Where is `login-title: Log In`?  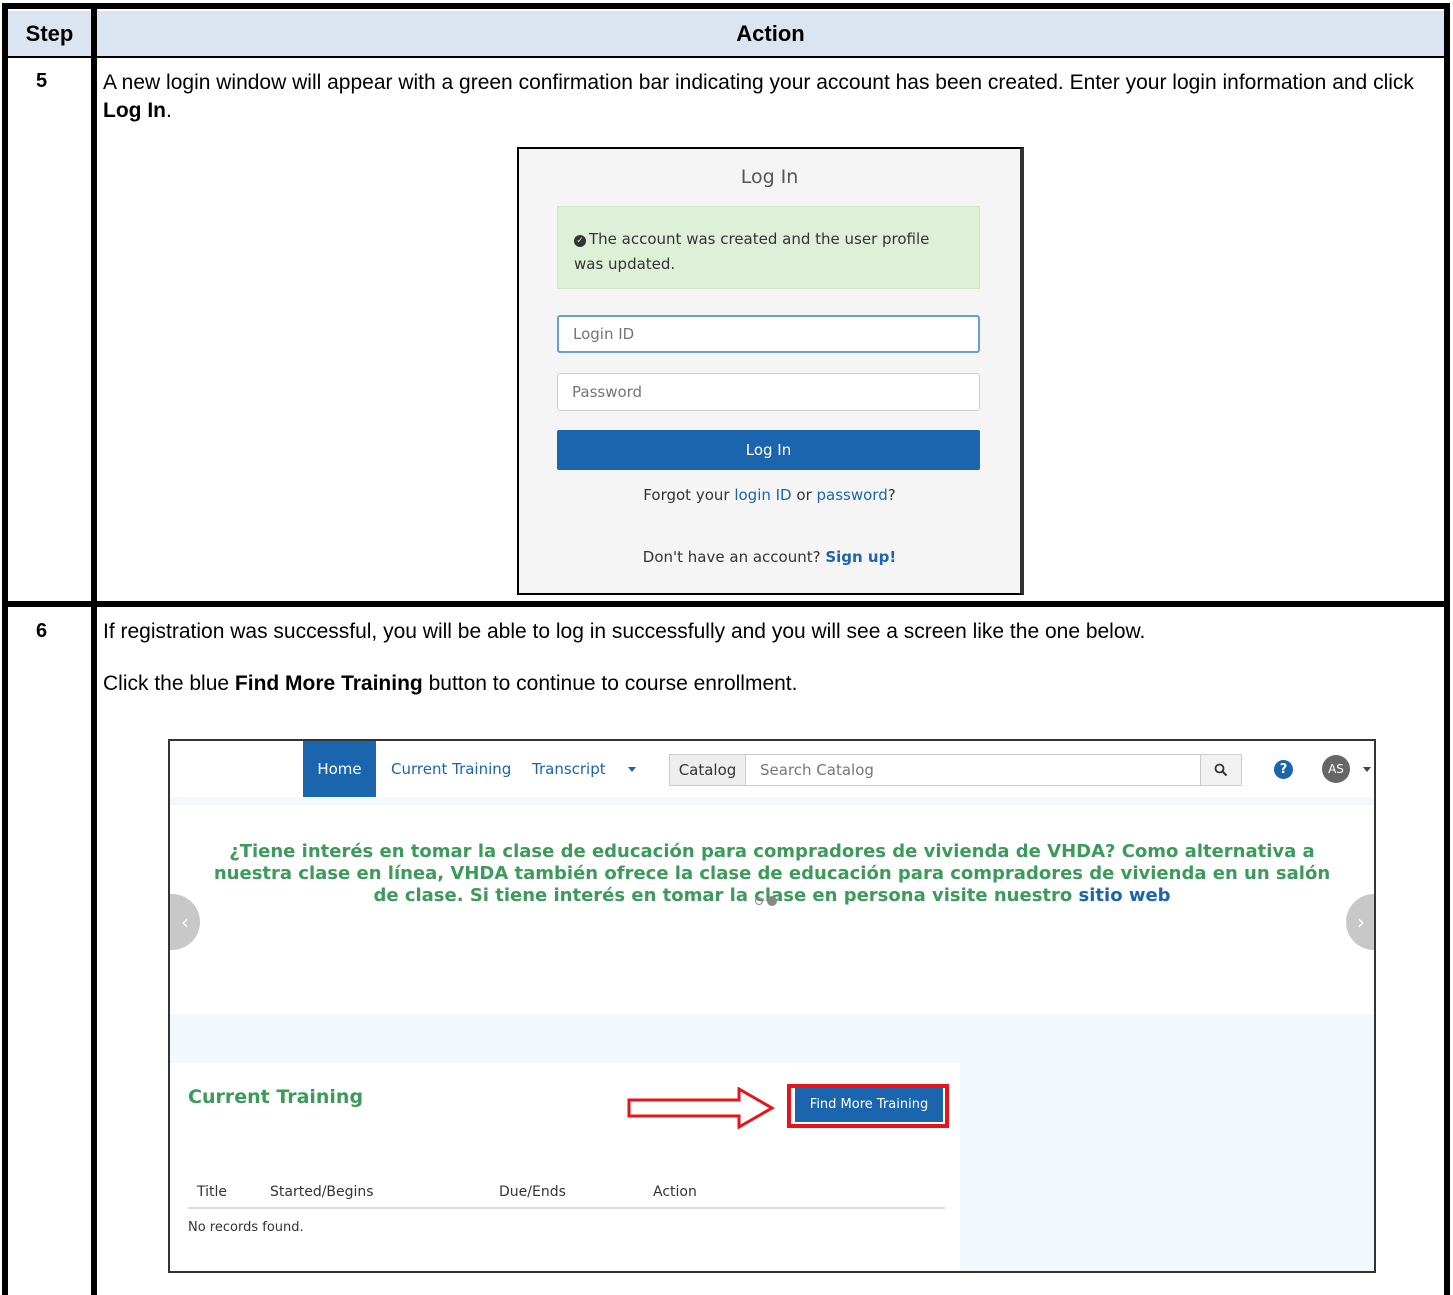 login-title: Log In is located at coordinates (769, 177).